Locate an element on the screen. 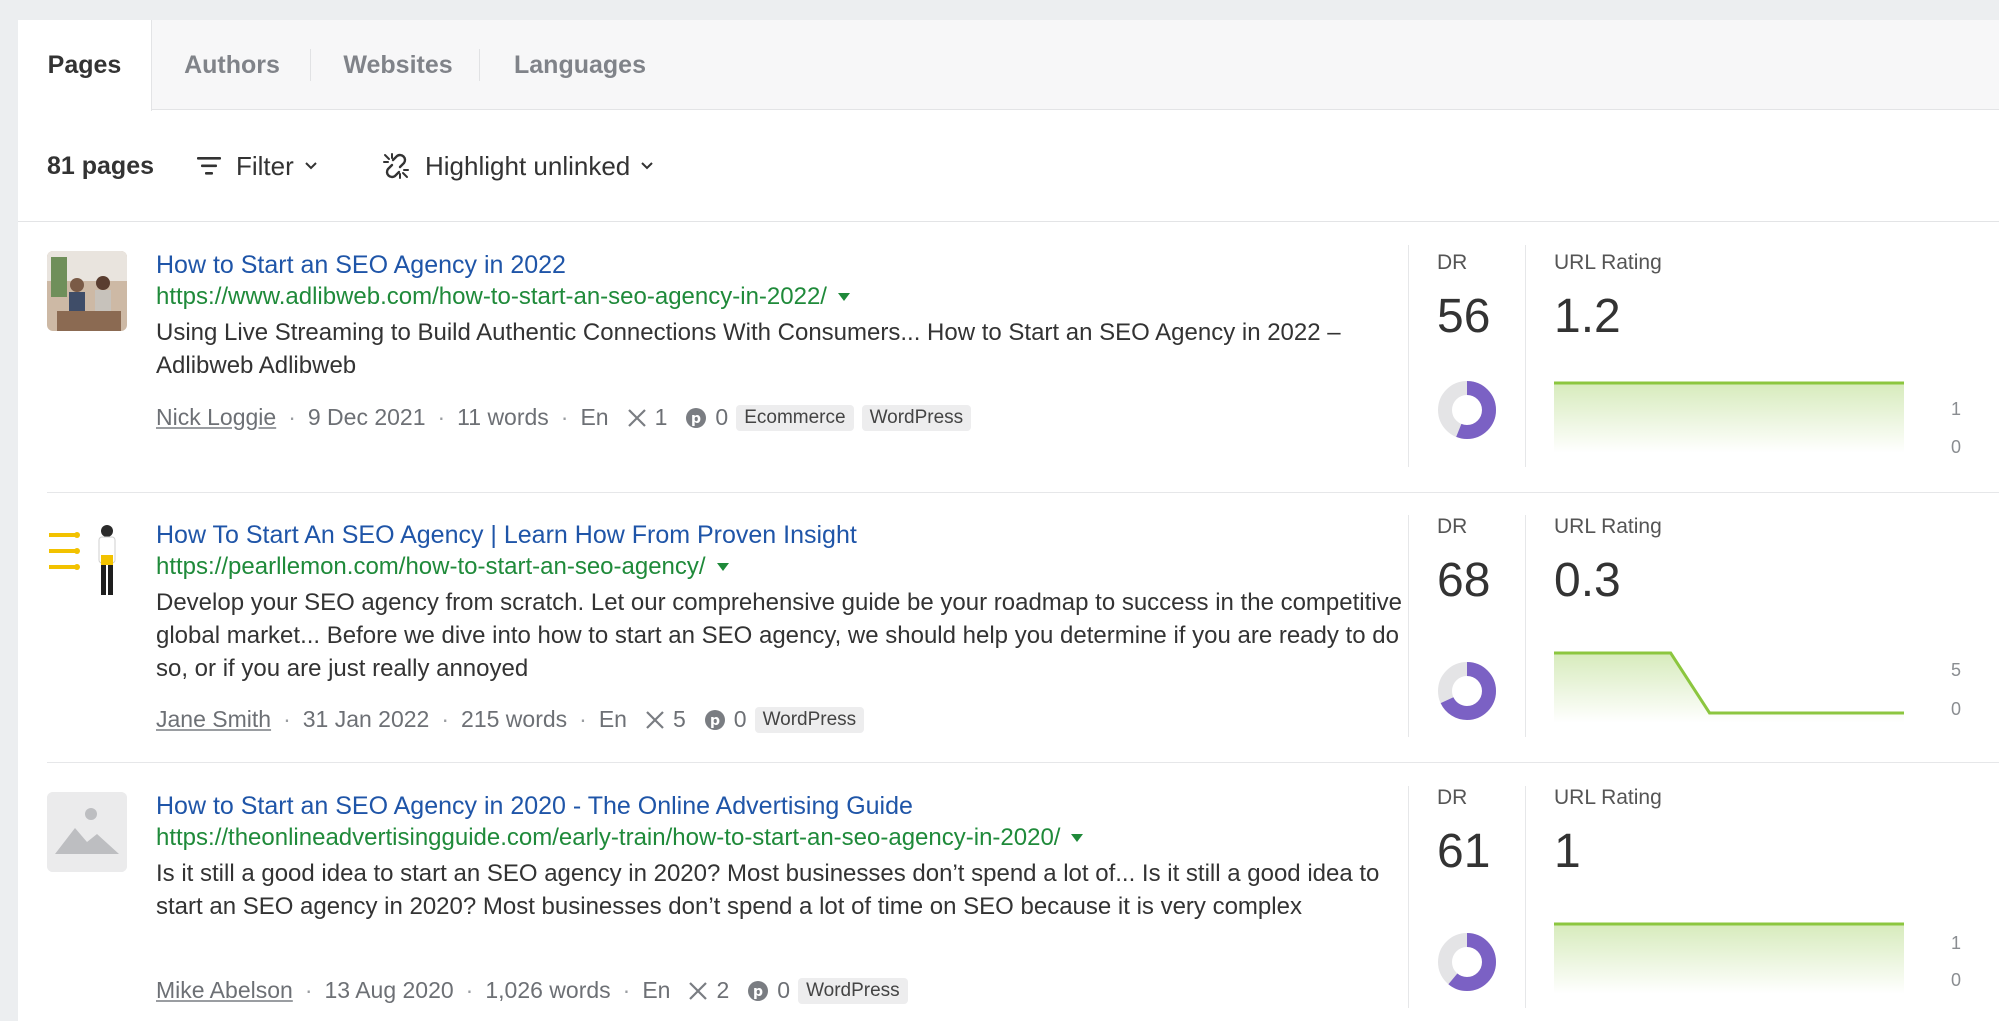  dr-value: 56 is located at coordinates (1464, 316).